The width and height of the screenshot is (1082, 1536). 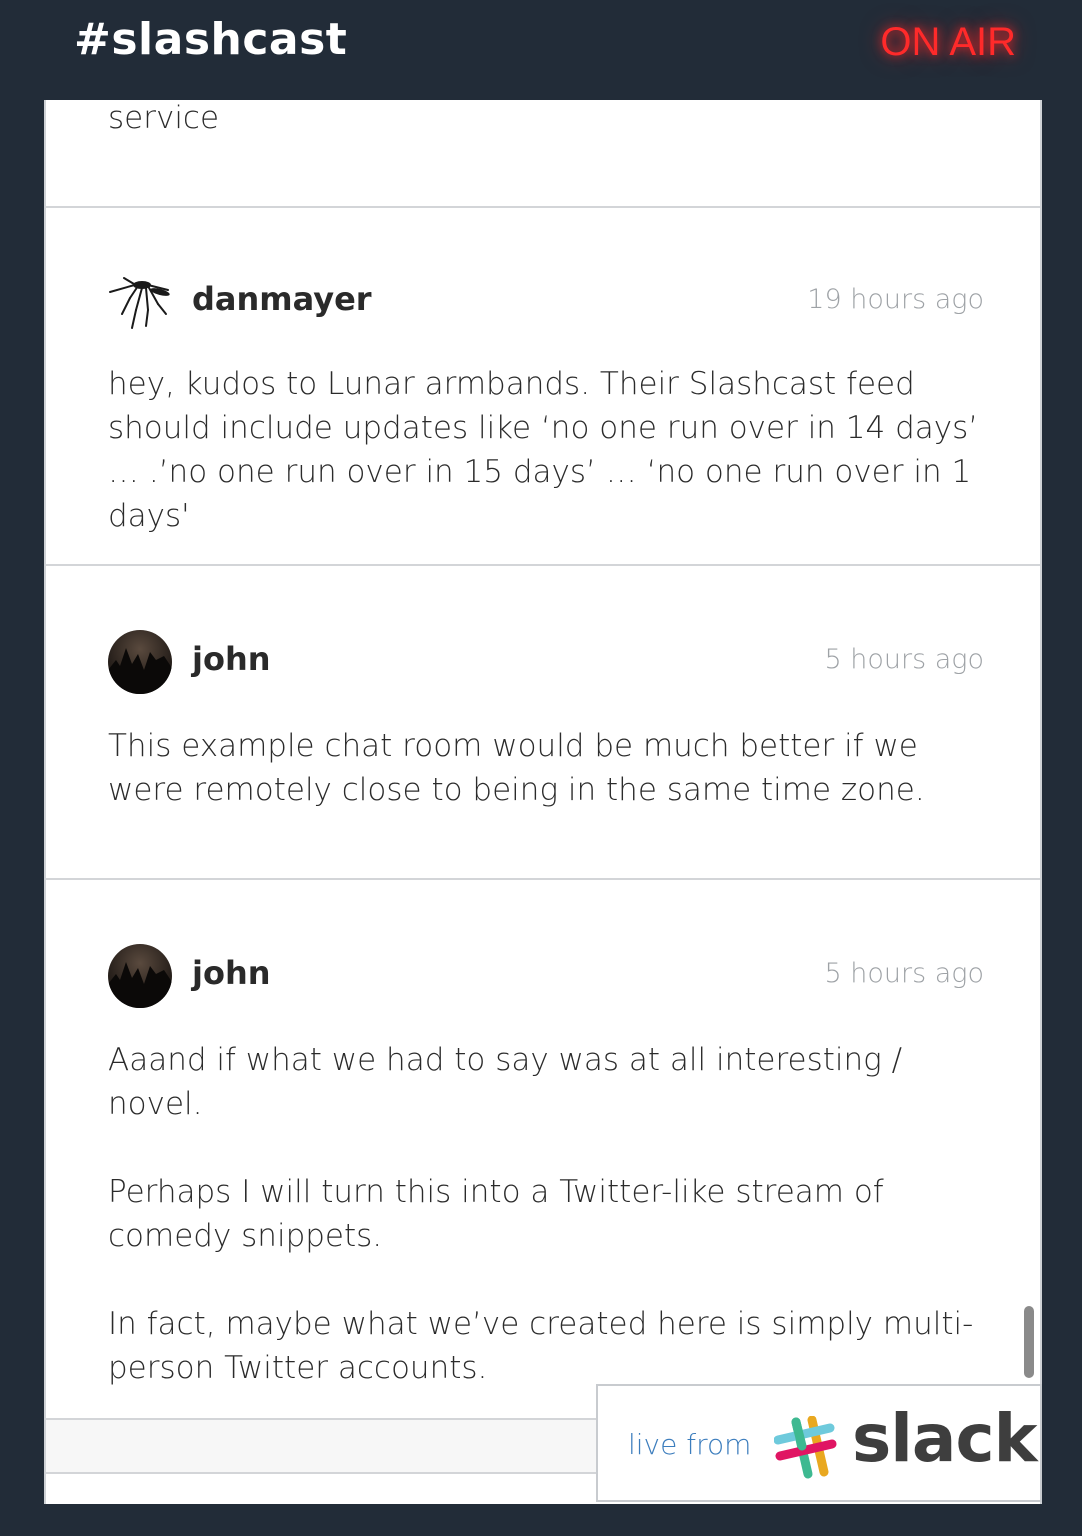 What do you see at coordinates (1029, 1342) in the screenshot?
I see `feed-scrollbar` at bounding box center [1029, 1342].